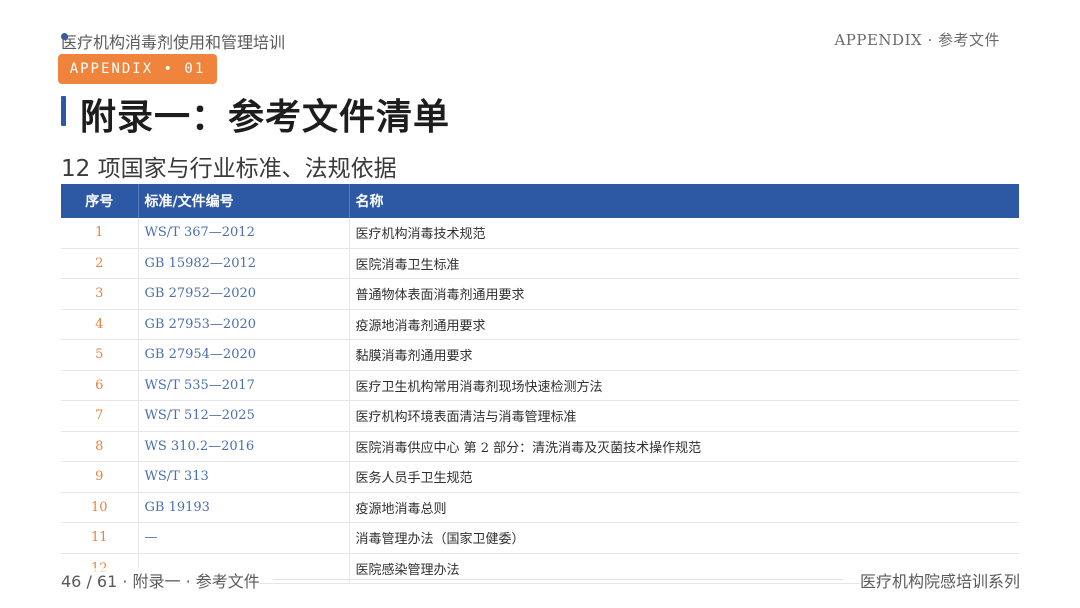 Image resolution: width=1080 pixels, height=608 pixels. I want to click on section-label: APPENDIX · 参考文件, so click(917, 40).